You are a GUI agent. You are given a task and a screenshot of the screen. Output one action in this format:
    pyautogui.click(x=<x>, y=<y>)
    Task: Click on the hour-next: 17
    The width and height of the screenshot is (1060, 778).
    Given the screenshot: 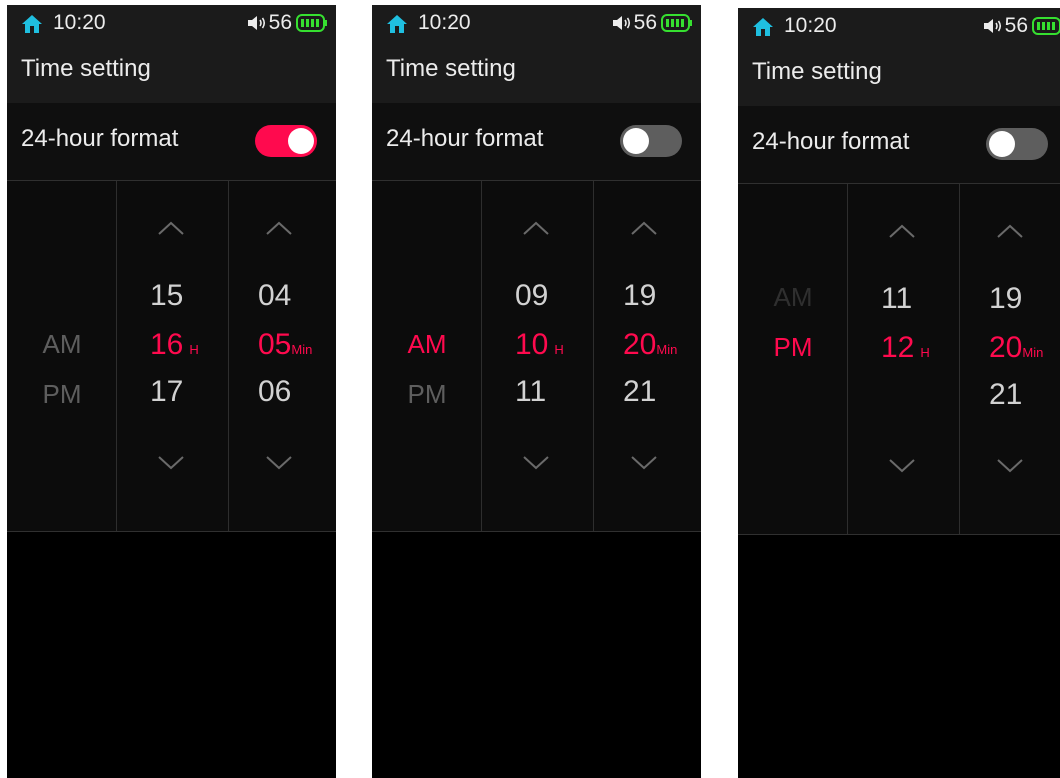 What is the action you would take?
    pyautogui.click(x=166, y=392)
    